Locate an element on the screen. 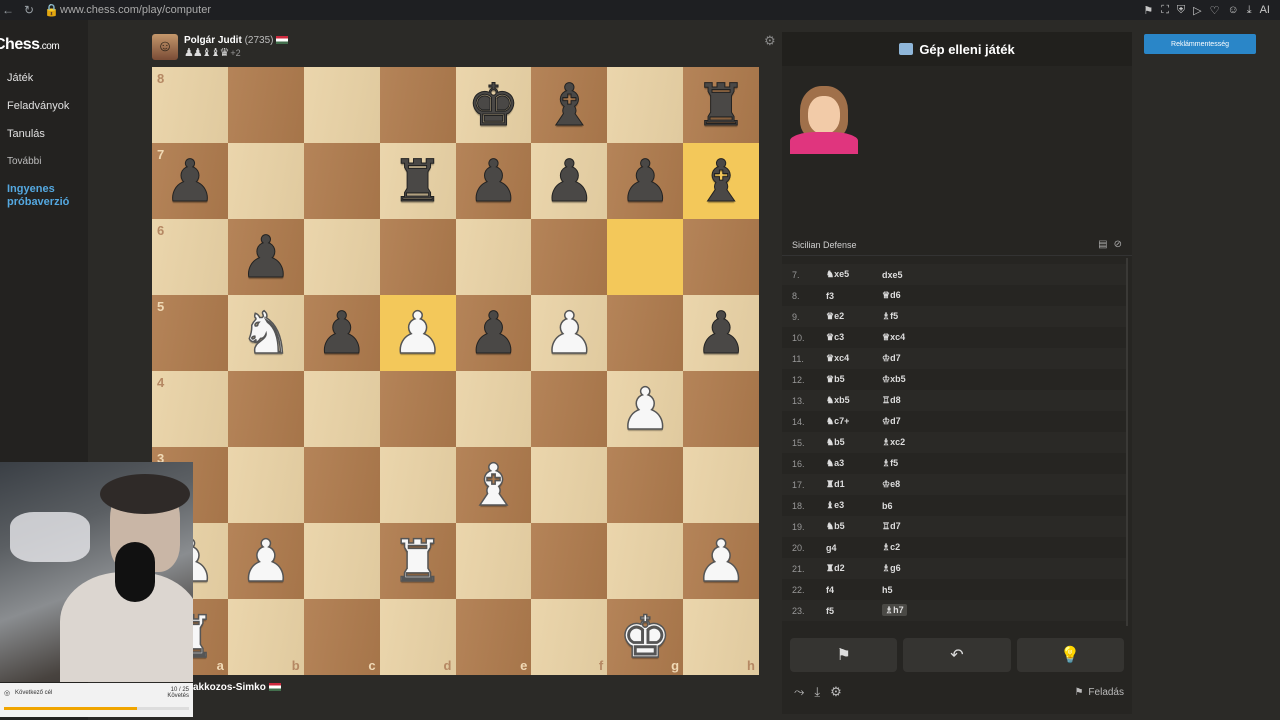 The width and height of the screenshot is (1280, 720). square-d7: ♜ is located at coordinates (417, 181).